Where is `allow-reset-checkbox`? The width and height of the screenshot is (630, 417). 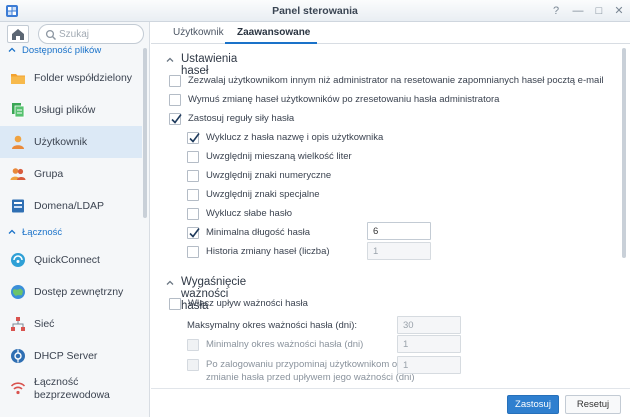
allow-reset-checkbox is located at coordinates (175, 81).